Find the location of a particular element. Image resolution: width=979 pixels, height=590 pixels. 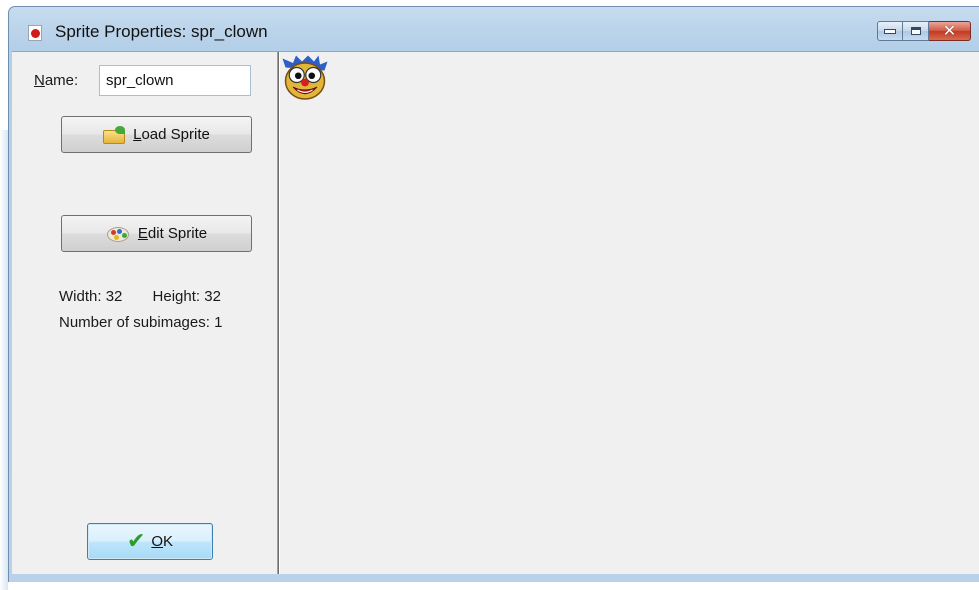

edit-sprite-label: Edit Sprite is located at coordinates (172, 233).